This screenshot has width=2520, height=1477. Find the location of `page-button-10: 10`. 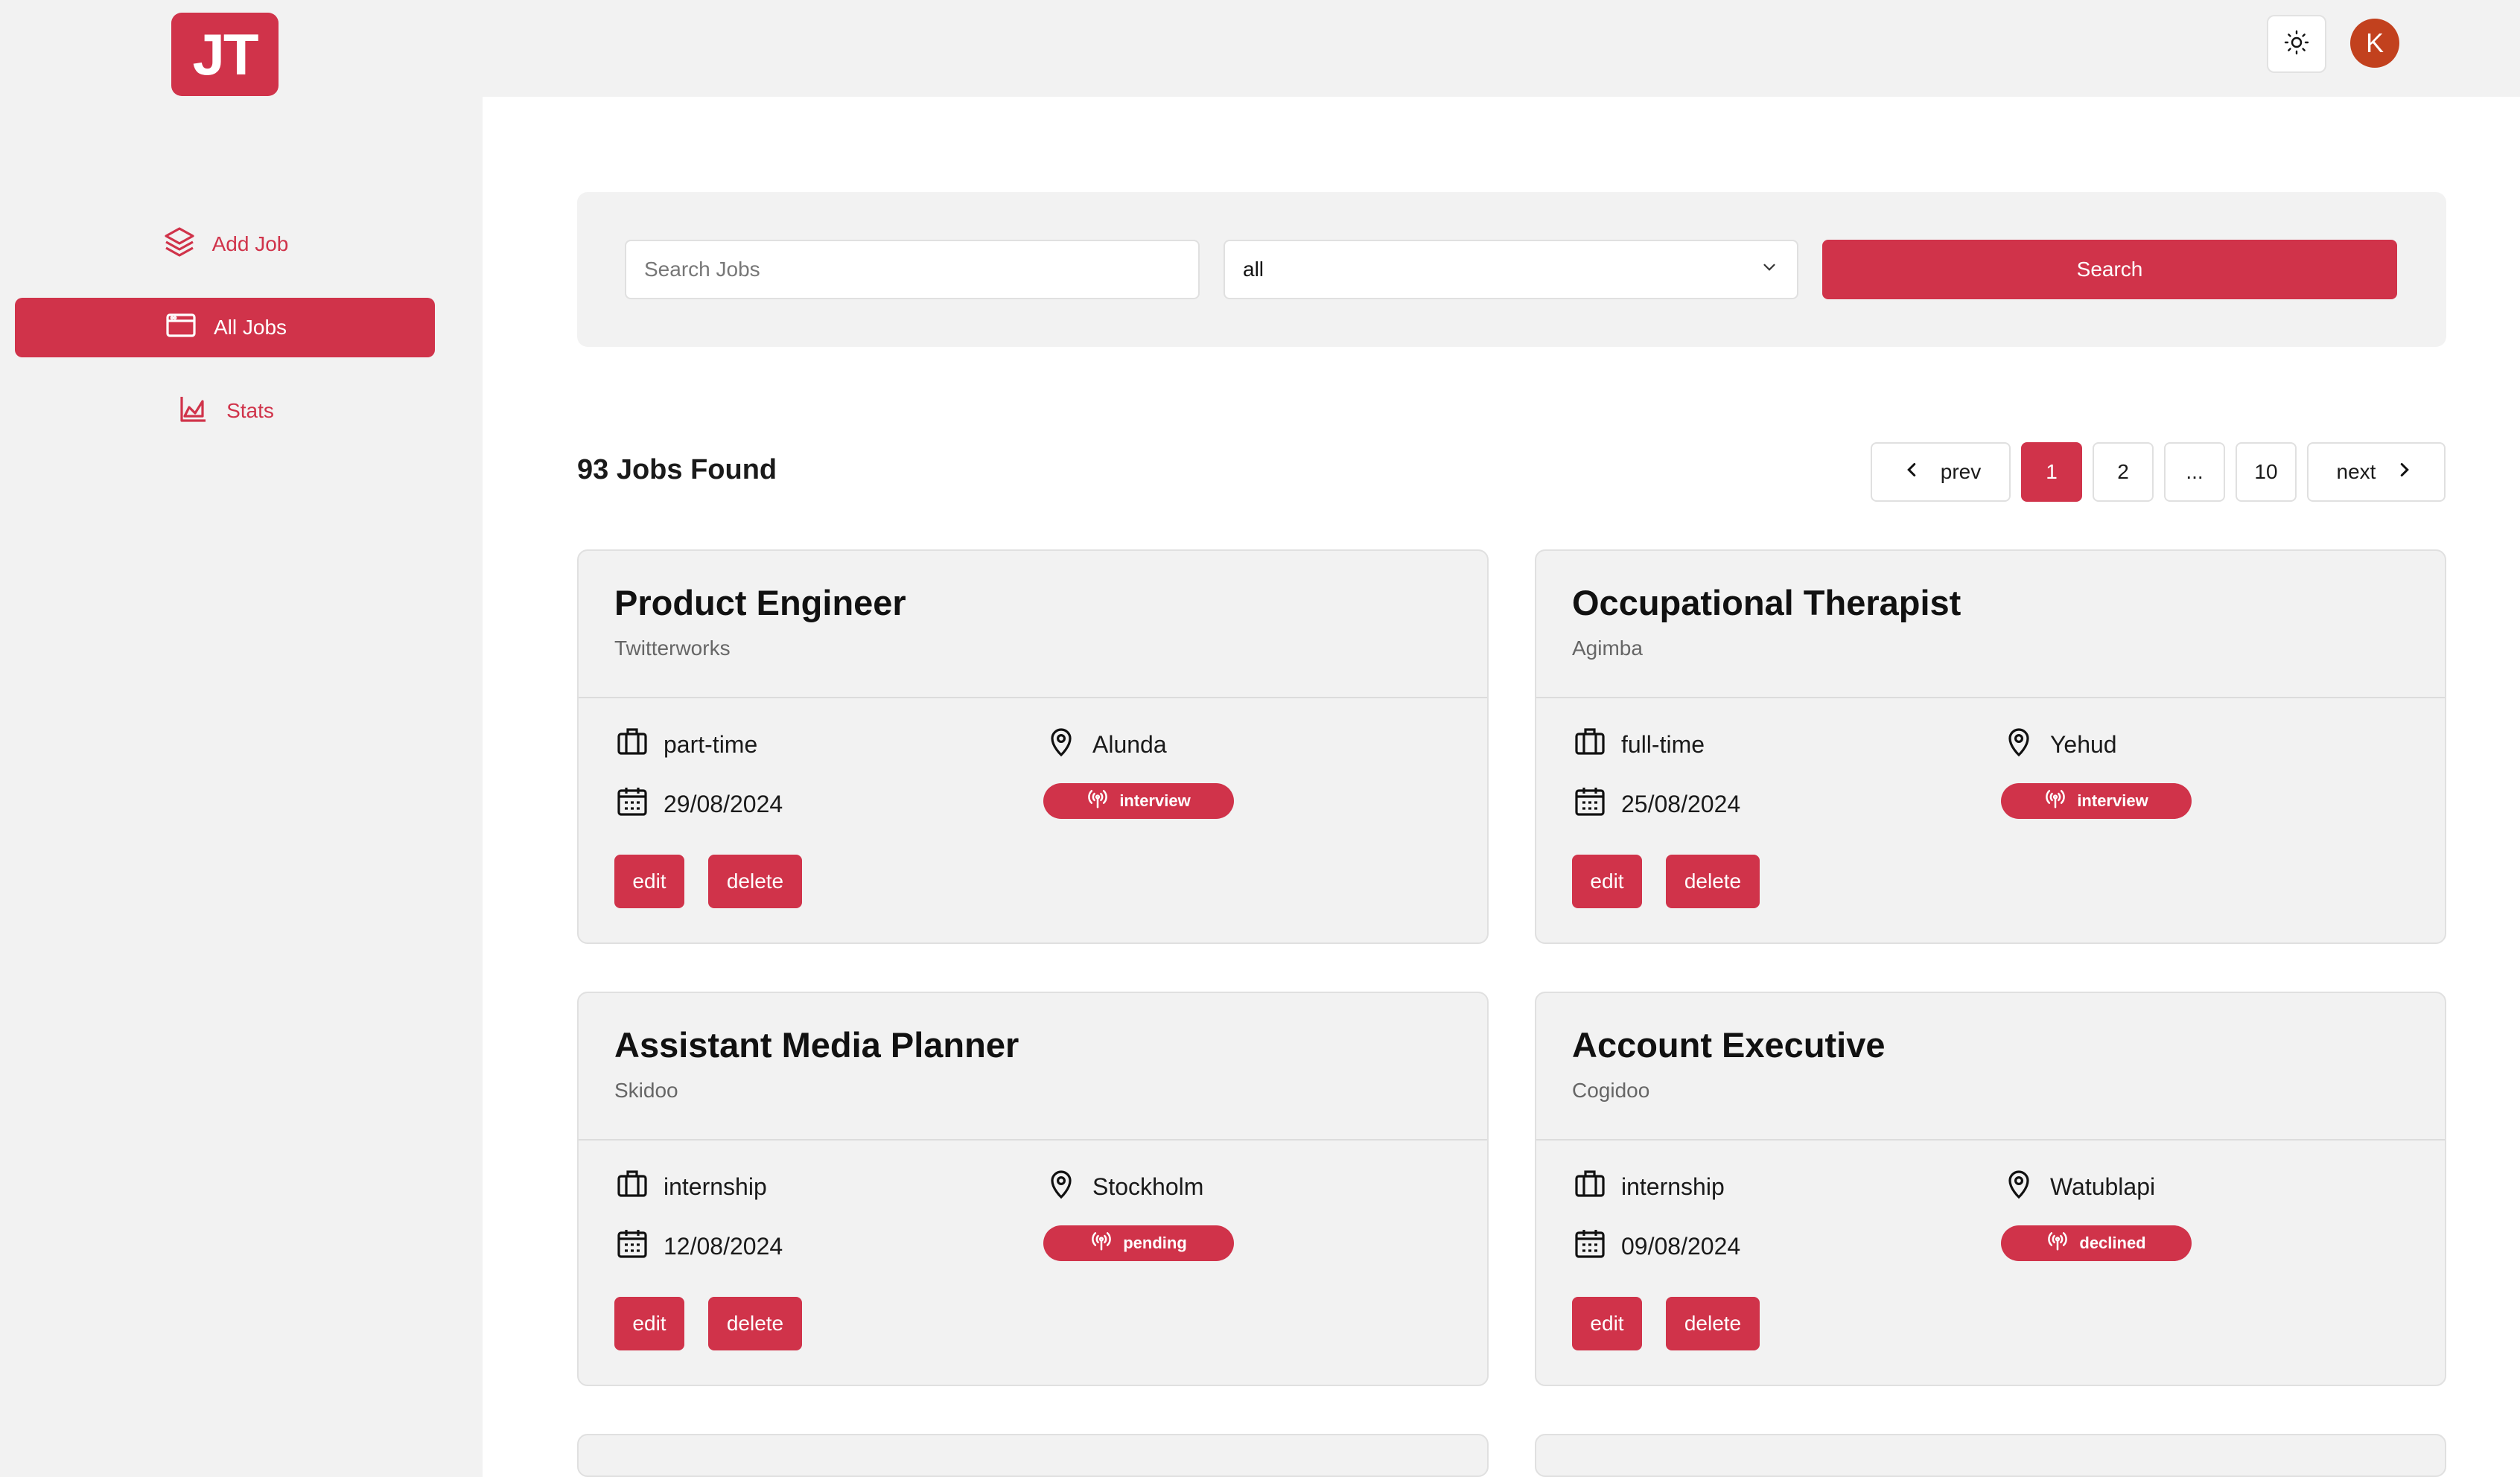

page-button-10: 10 is located at coordinates (2266, 472).